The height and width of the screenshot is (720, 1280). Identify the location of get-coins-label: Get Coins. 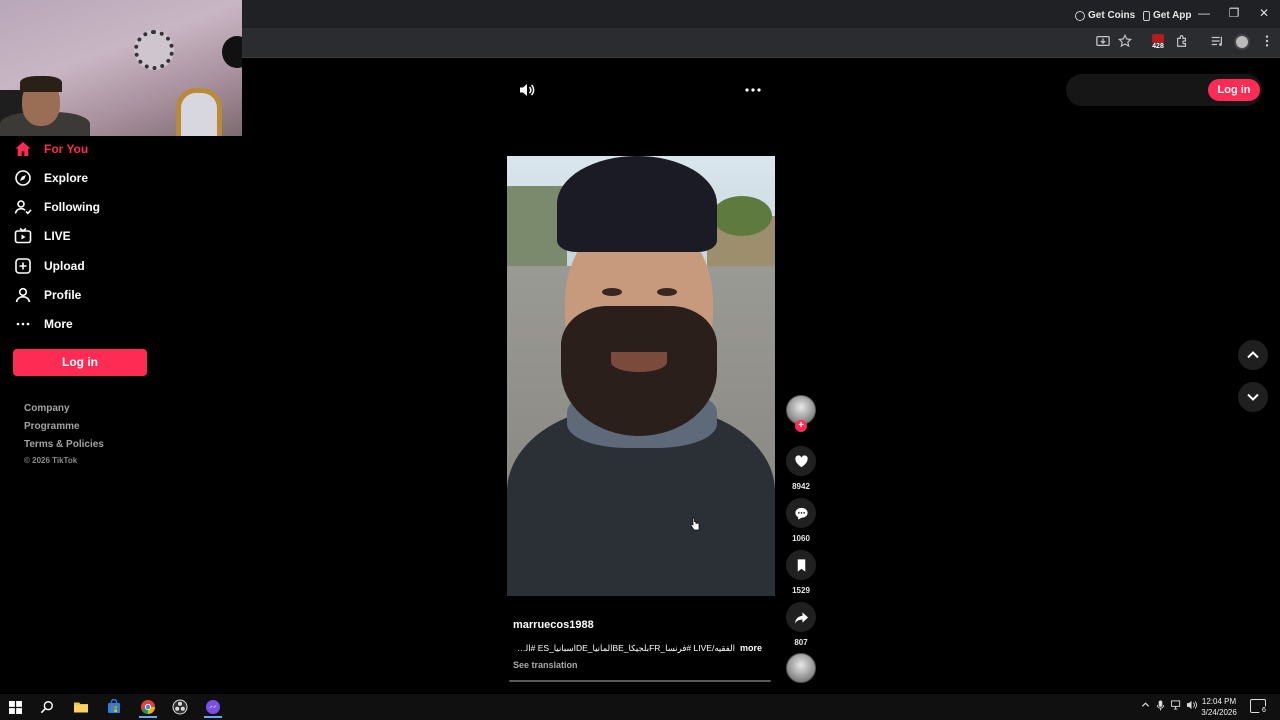
(1112, 15).